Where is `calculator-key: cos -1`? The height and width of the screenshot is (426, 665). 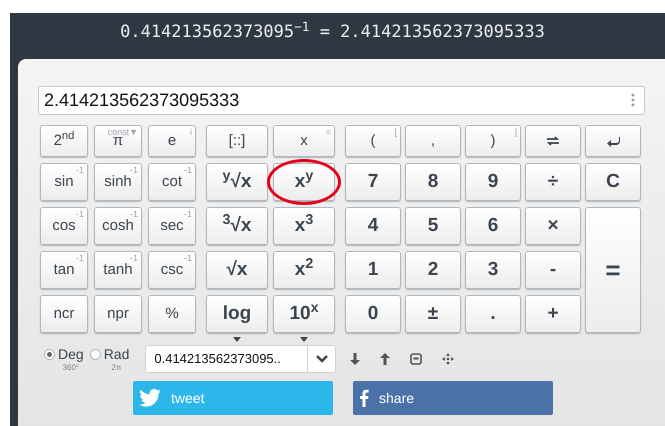 calculator-key: cos -1 is located at coordinates (64, 226).